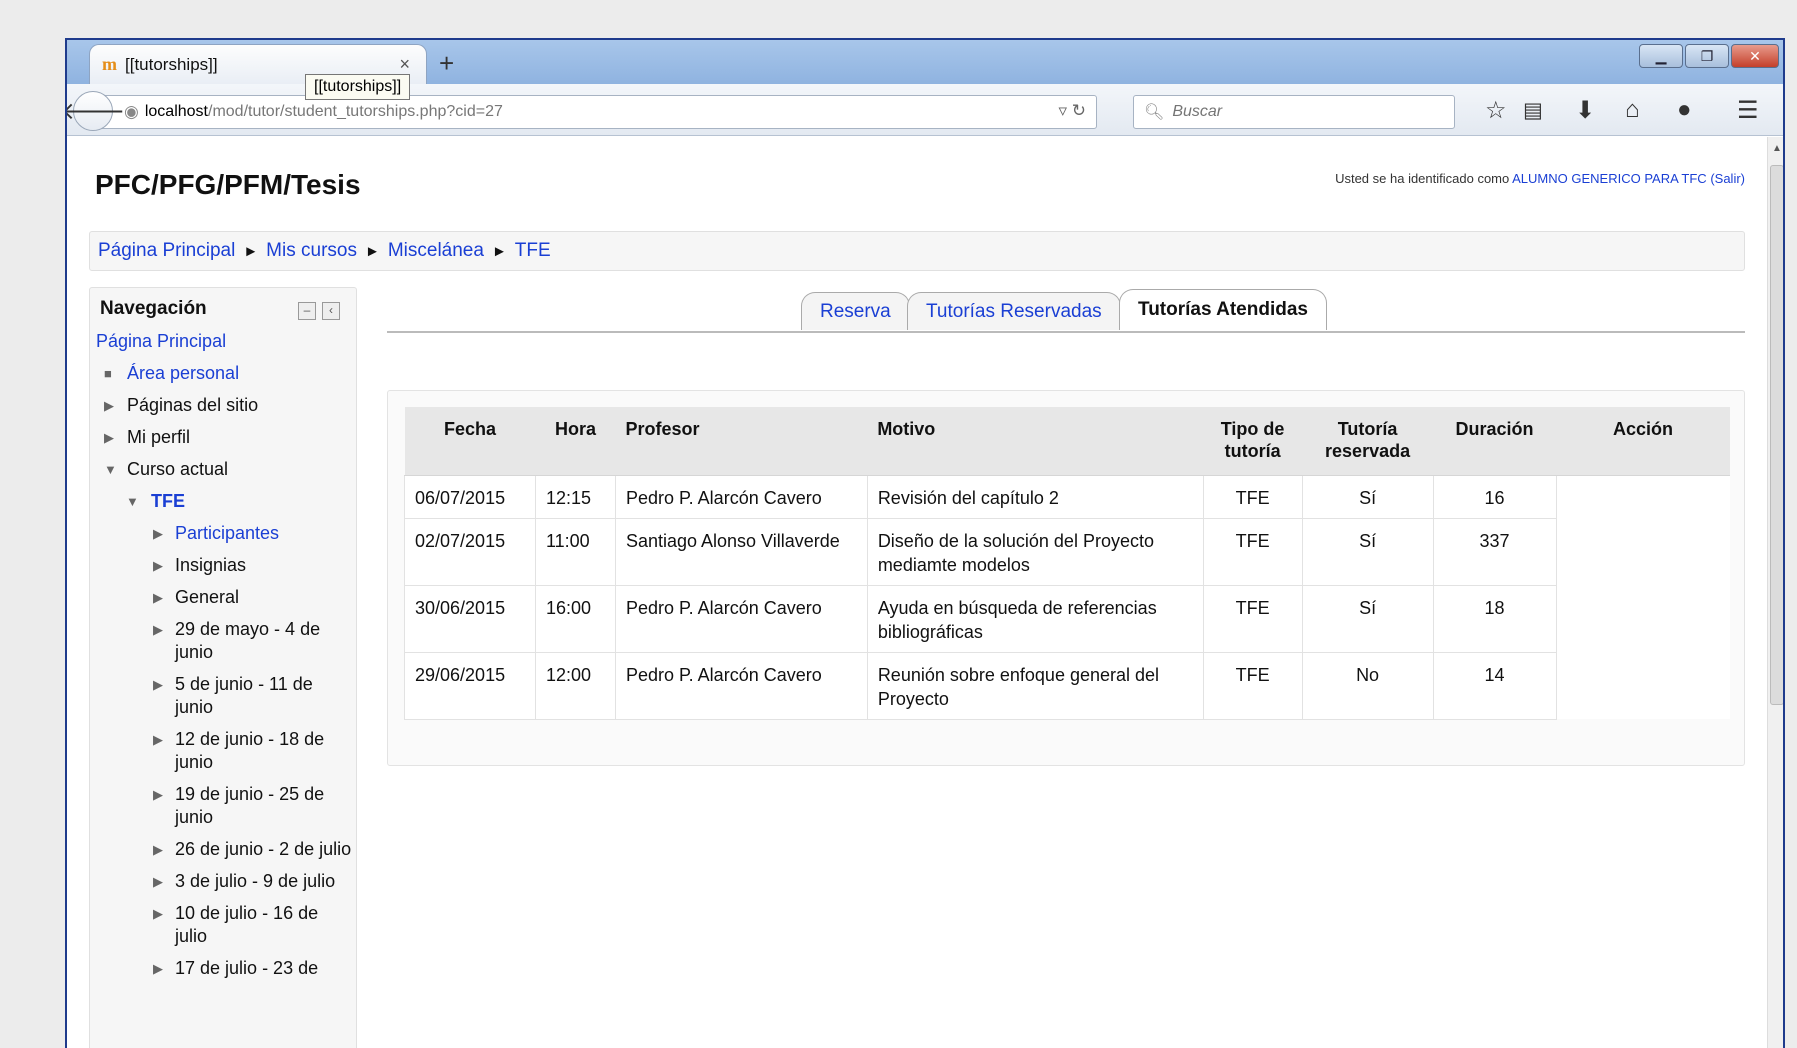 The image size is (1797, 1048). Describe the element at coordinates (358, 87) in the screenshot. I see `tab-tooltip: [[tutorships]]` at that location.